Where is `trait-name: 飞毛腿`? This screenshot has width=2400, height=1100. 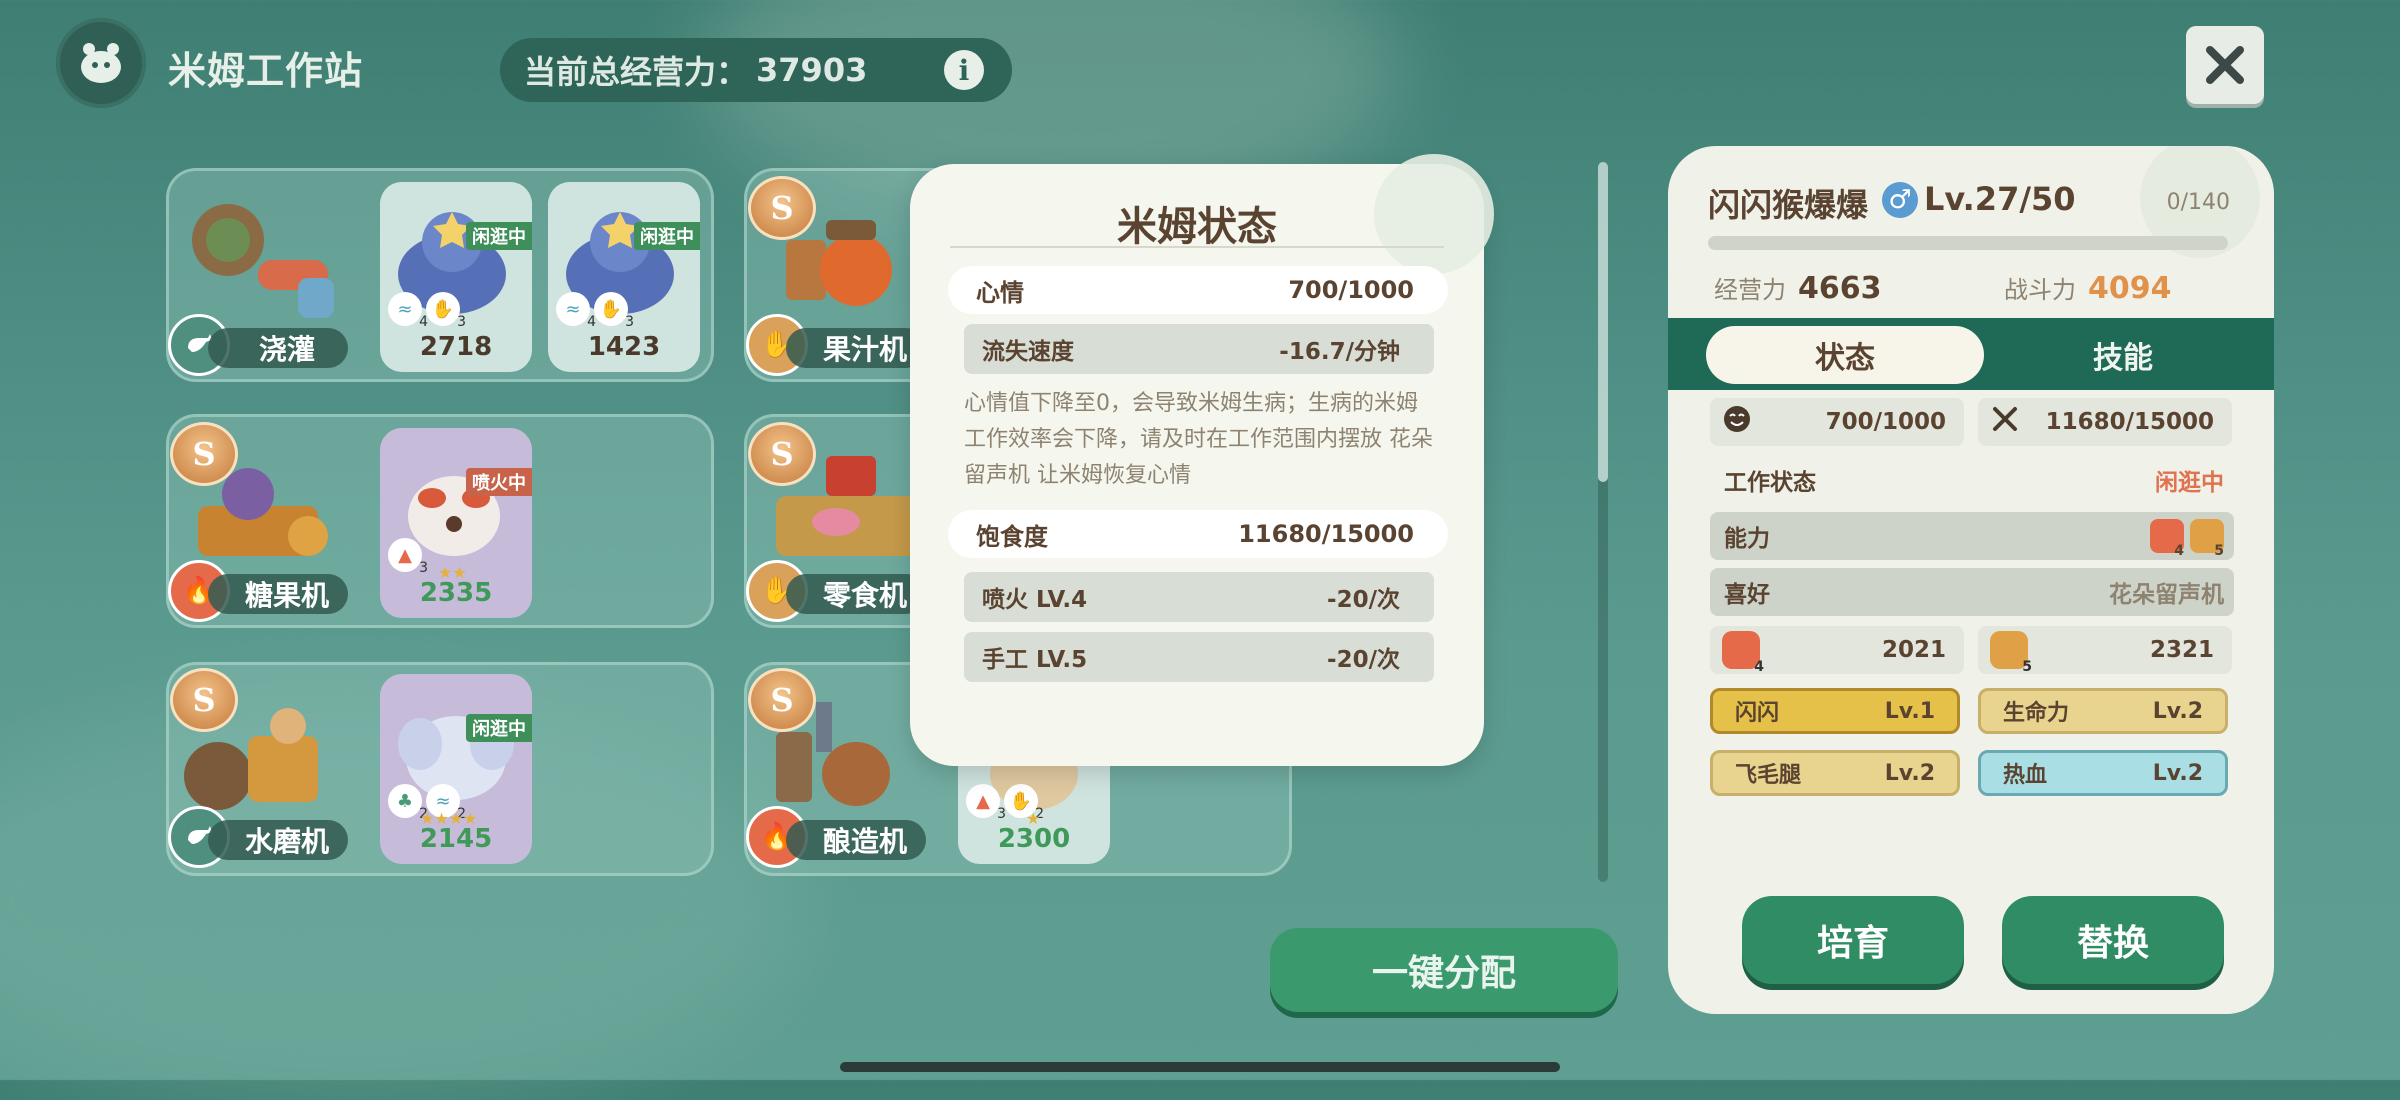 trait-name: 飞毛腿 is located at coordinates (1768, 775).